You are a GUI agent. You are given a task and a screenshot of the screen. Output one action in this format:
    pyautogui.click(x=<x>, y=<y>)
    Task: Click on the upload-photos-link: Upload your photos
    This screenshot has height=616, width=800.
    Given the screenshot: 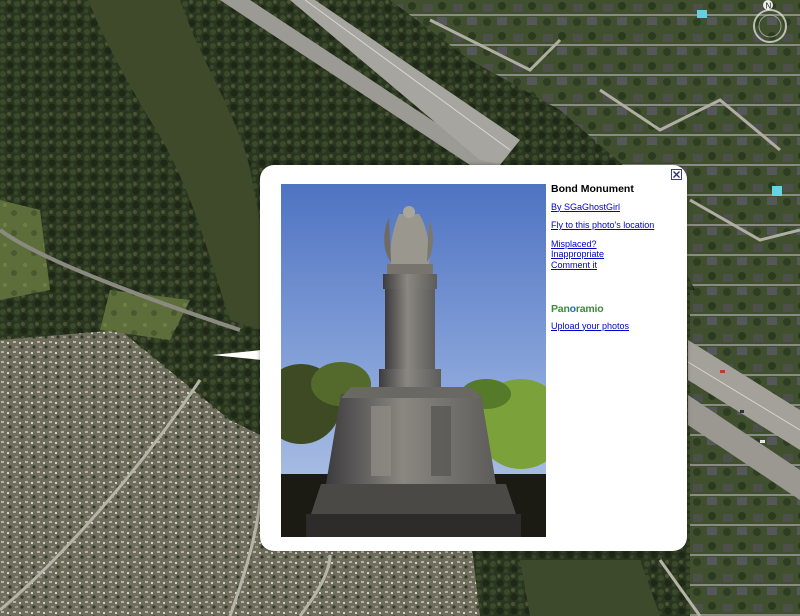 What is the action you would take?
    pyautogui.click(x=616, y=326)
    